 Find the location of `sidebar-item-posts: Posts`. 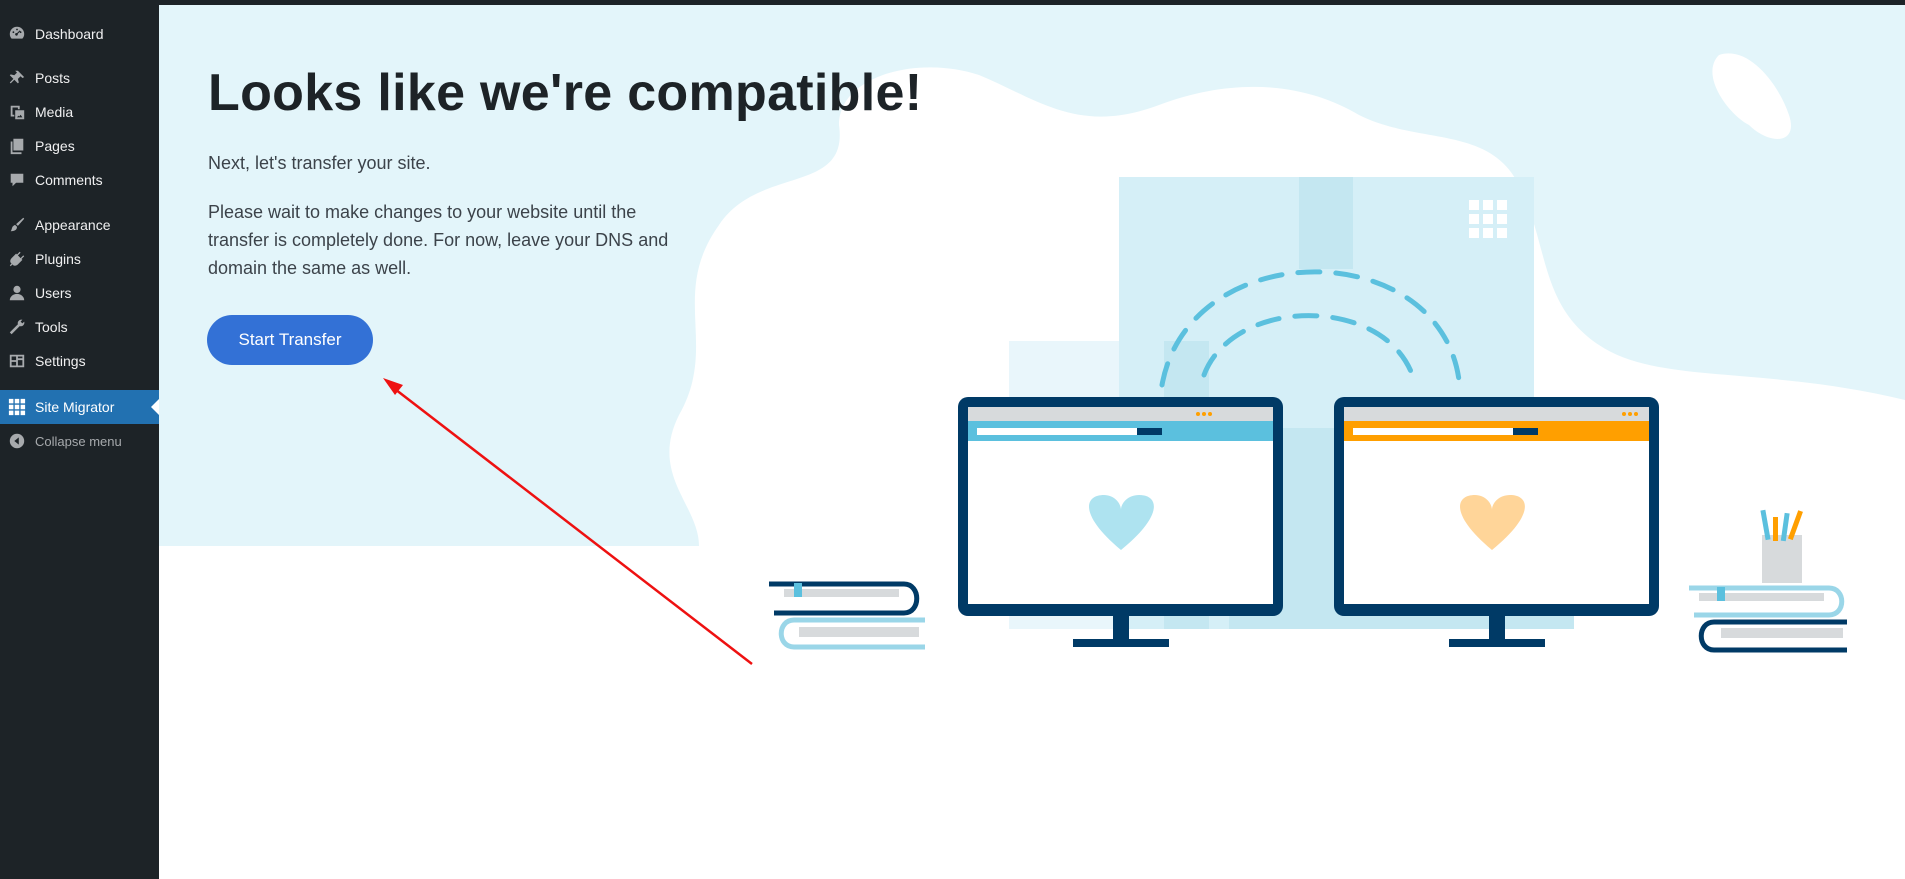

sidebar-item-posts: Posts is located at coordinates (79, 78).